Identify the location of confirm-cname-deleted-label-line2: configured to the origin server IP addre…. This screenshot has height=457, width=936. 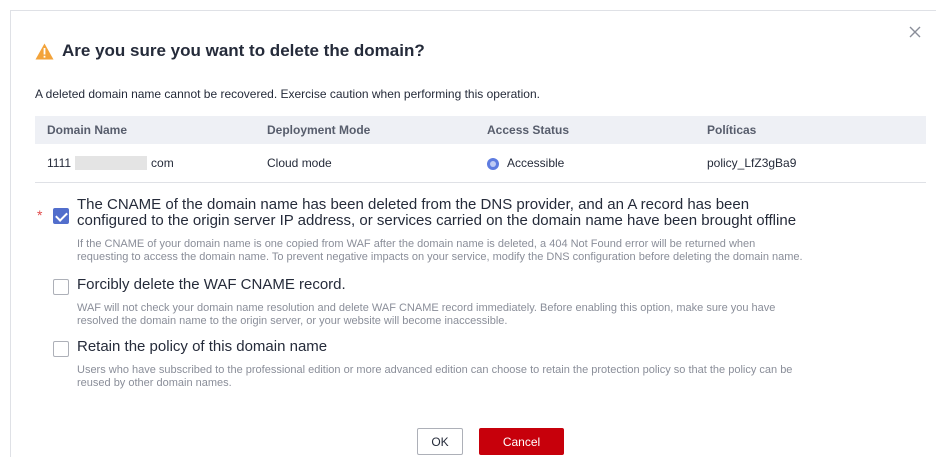
(437, 220).